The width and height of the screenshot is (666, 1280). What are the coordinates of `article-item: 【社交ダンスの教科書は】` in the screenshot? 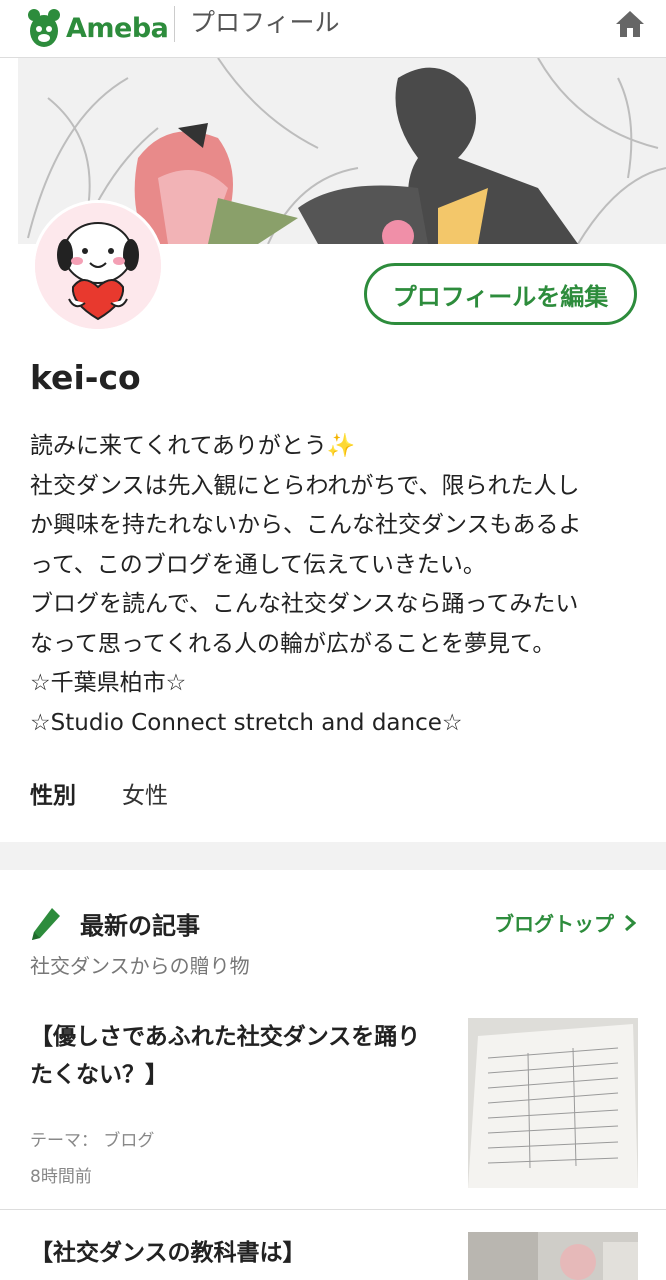 It's located at (333, 1246).